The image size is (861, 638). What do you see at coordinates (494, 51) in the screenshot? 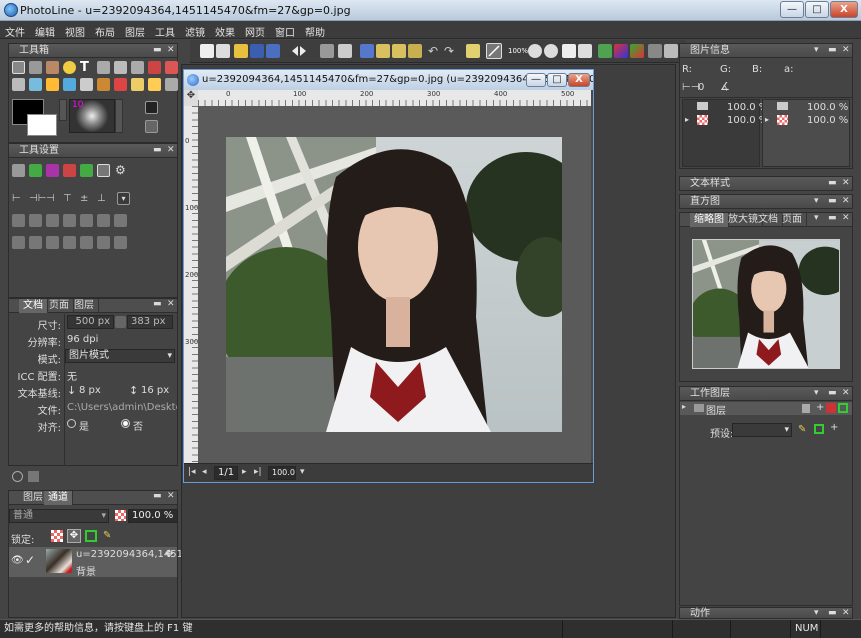
I see `line-tool-icon` at bounding box center [494, 51].